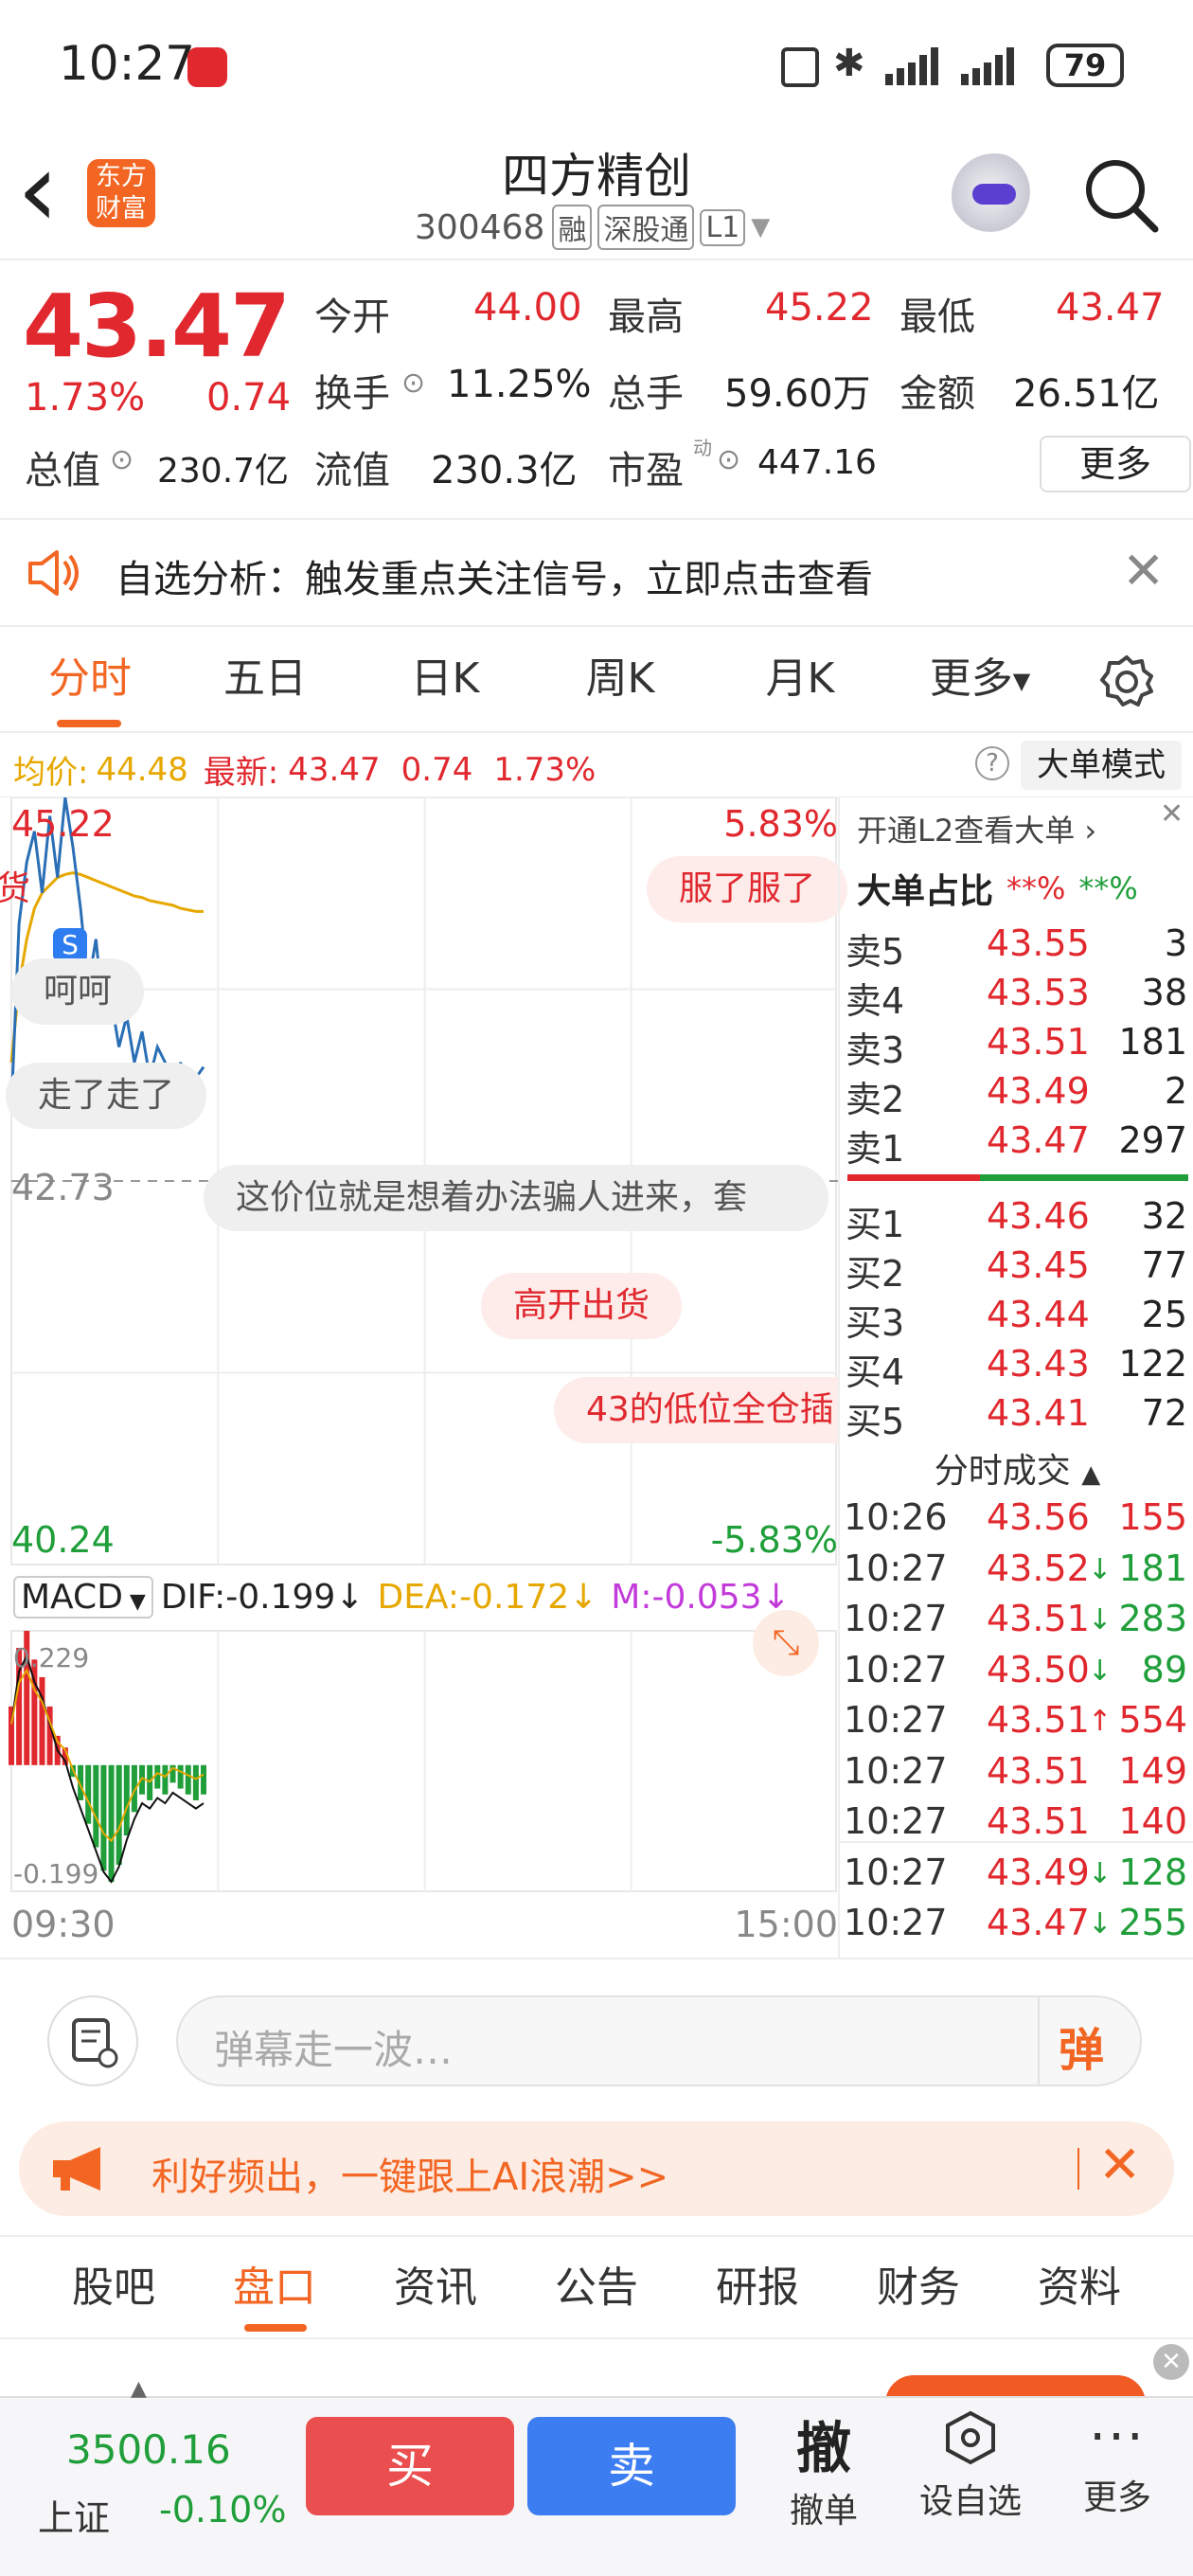  Describe the element at coordinates (1126, 681) in the screenshot. I see `settings-gear-icon` at that location.